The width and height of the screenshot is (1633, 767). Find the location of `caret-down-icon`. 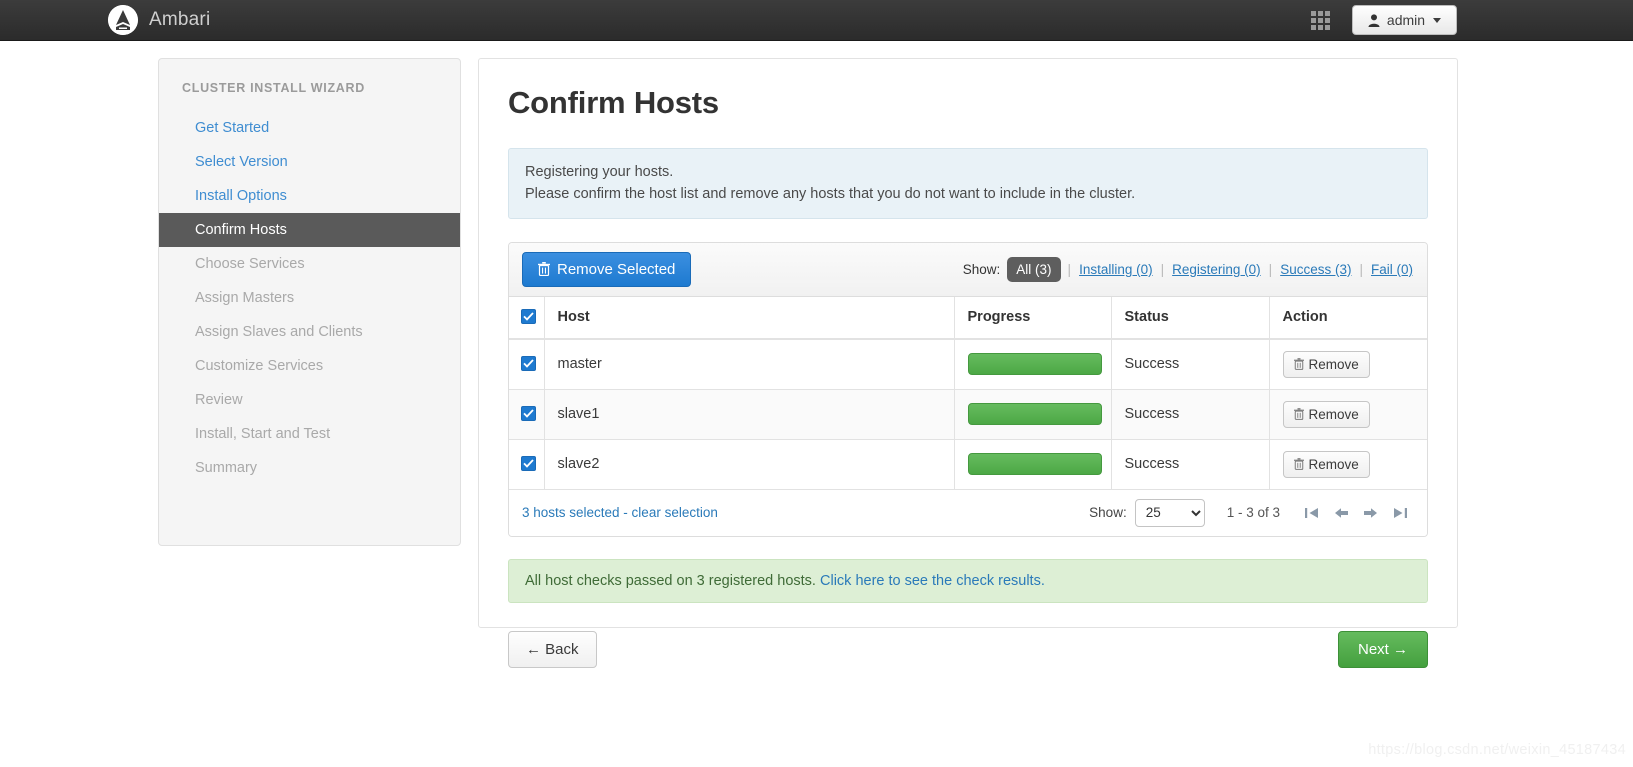

caret-down-icon is located at coordinates (1437, 20).